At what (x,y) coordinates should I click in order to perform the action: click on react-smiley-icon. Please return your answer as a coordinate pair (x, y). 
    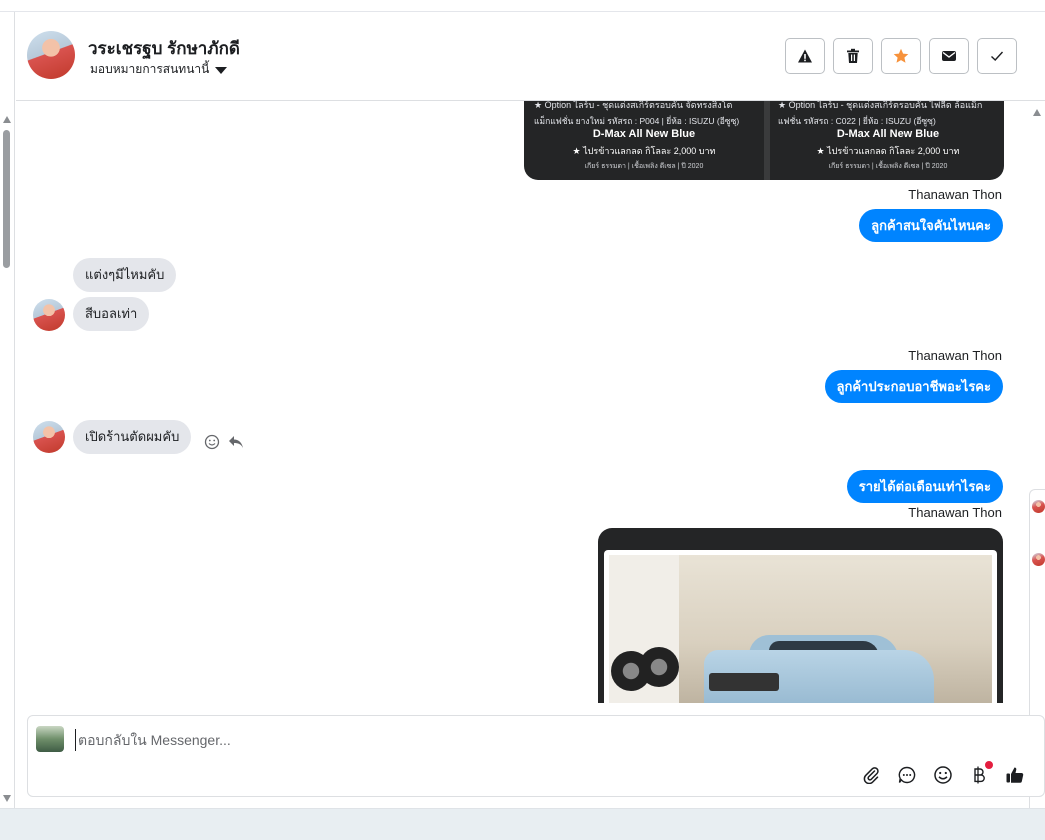
    Looking at the image, I should click on (212, 442).